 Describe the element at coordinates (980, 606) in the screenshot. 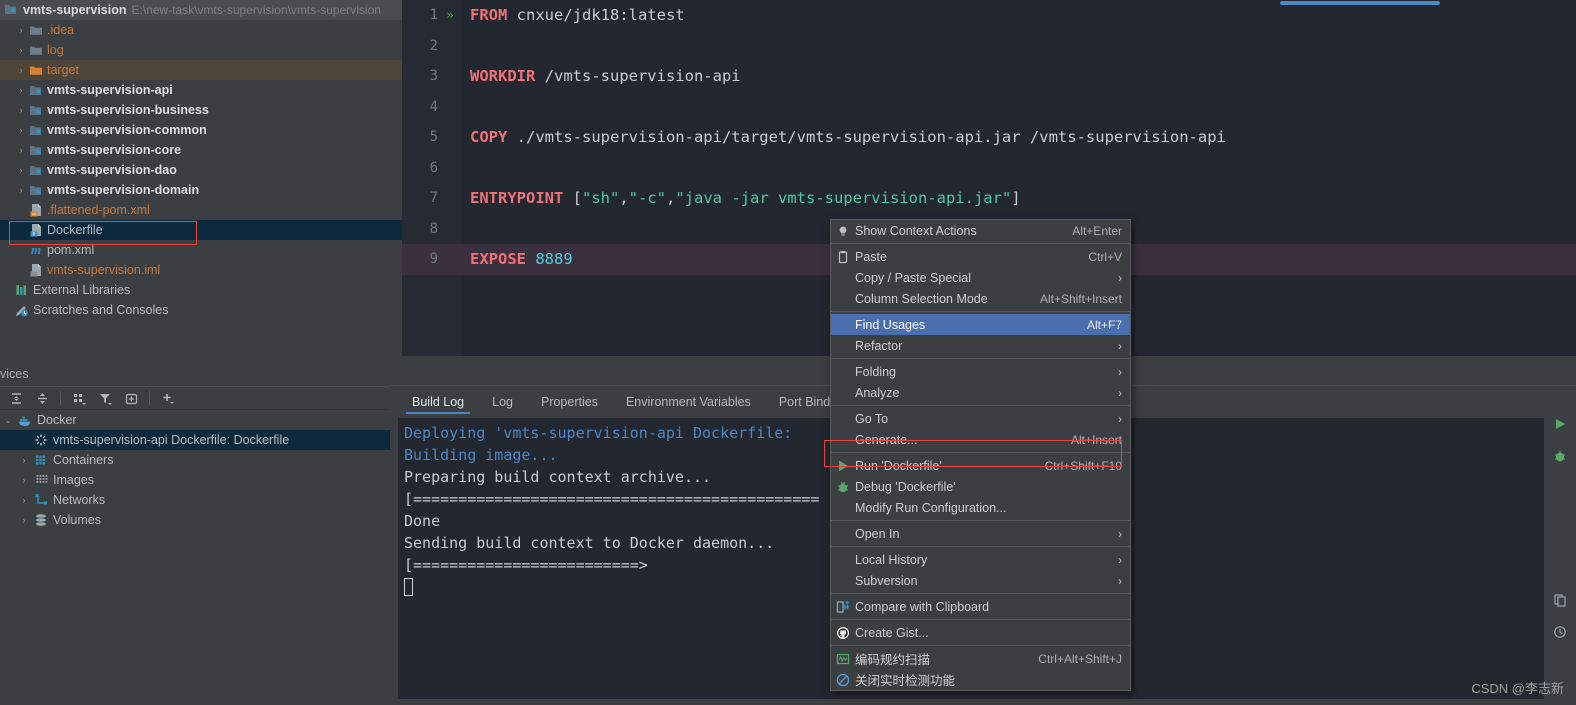

I see `context-menu-item: Compare with Clipboard` at that location.